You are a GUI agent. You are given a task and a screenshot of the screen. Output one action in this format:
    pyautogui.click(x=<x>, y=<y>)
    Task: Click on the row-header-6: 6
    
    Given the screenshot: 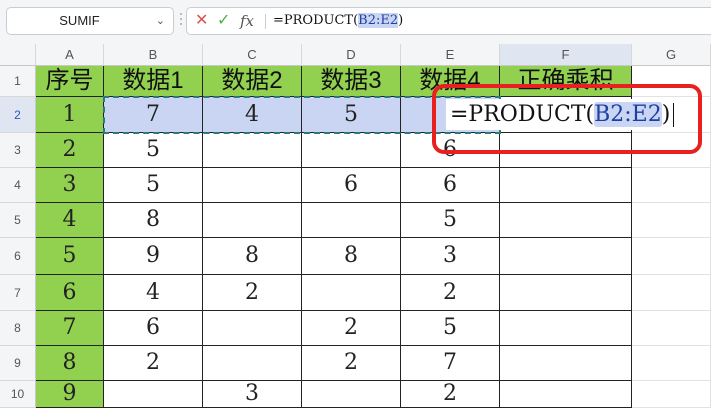 What is the action you would take?
    pyautogui.click(x=18, y=256)
    